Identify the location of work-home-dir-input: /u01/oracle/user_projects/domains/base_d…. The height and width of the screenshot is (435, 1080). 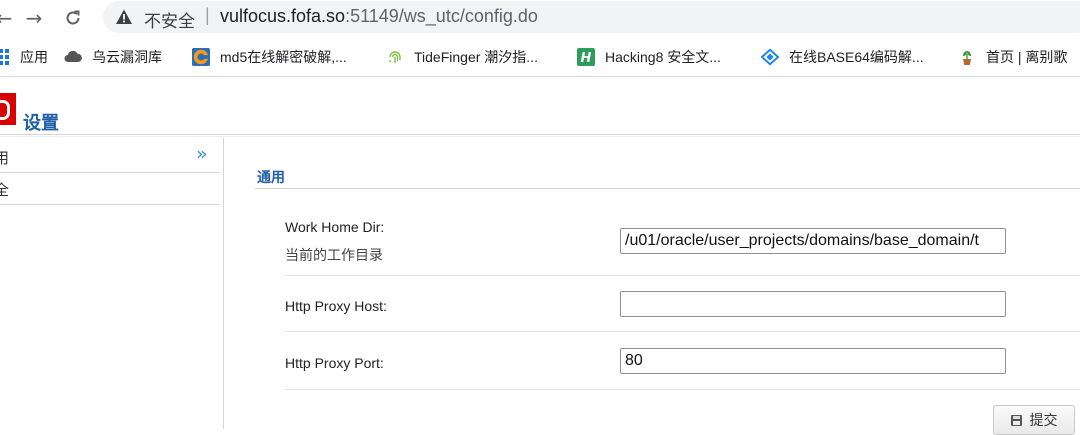
(813, 241).